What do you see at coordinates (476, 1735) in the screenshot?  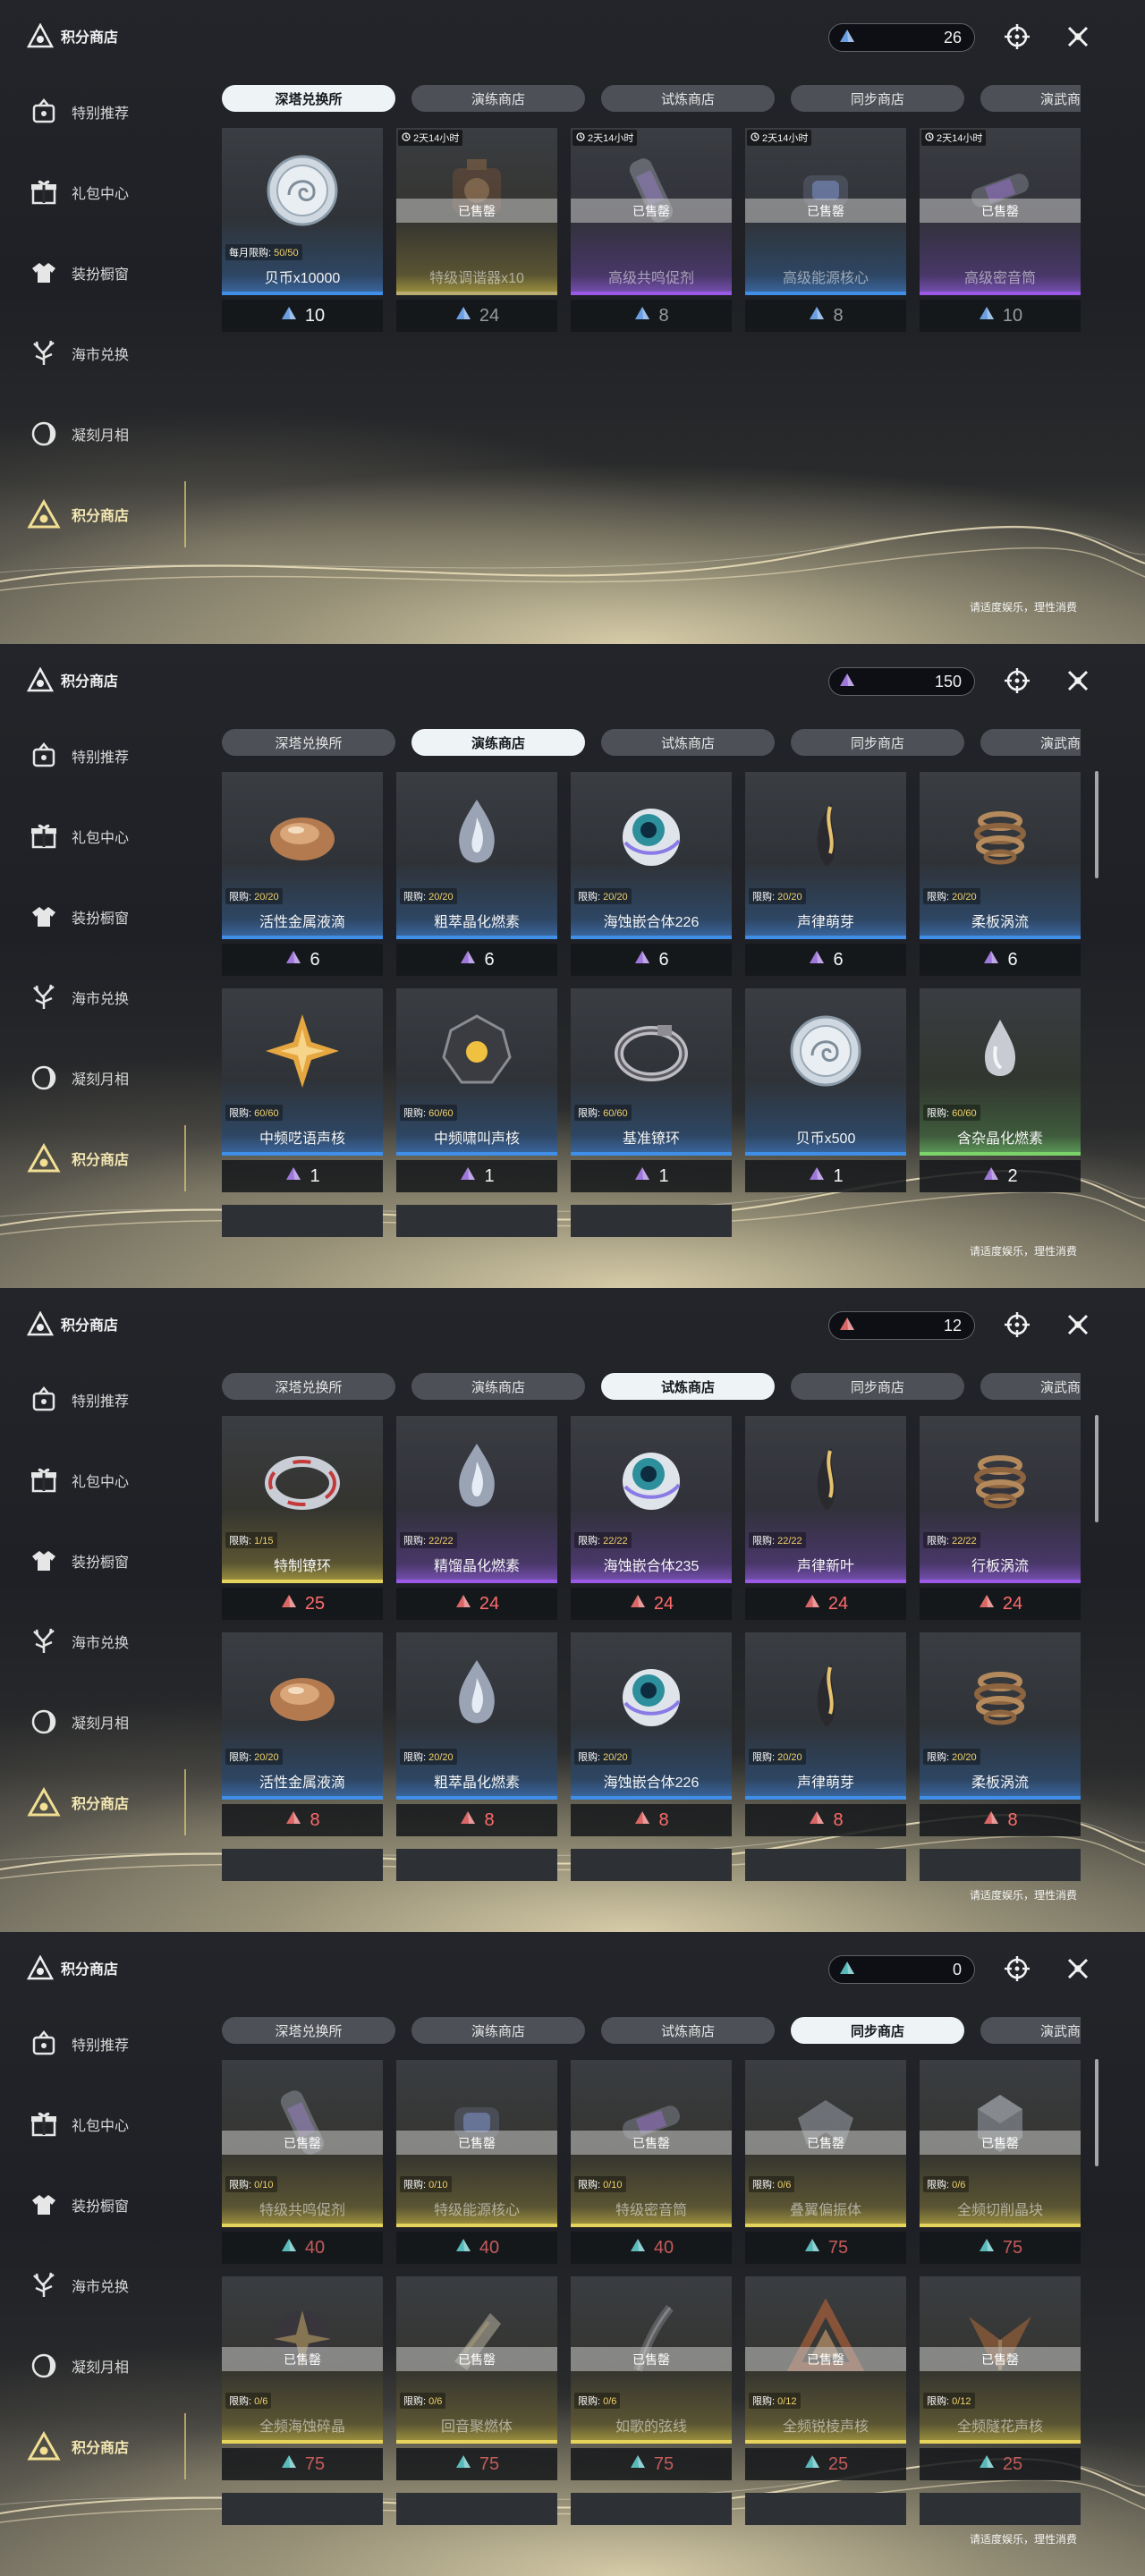 I see `item-card: 限购: 20/20 粗萃晶化燃素 8` at bounding box center [476, 1735].